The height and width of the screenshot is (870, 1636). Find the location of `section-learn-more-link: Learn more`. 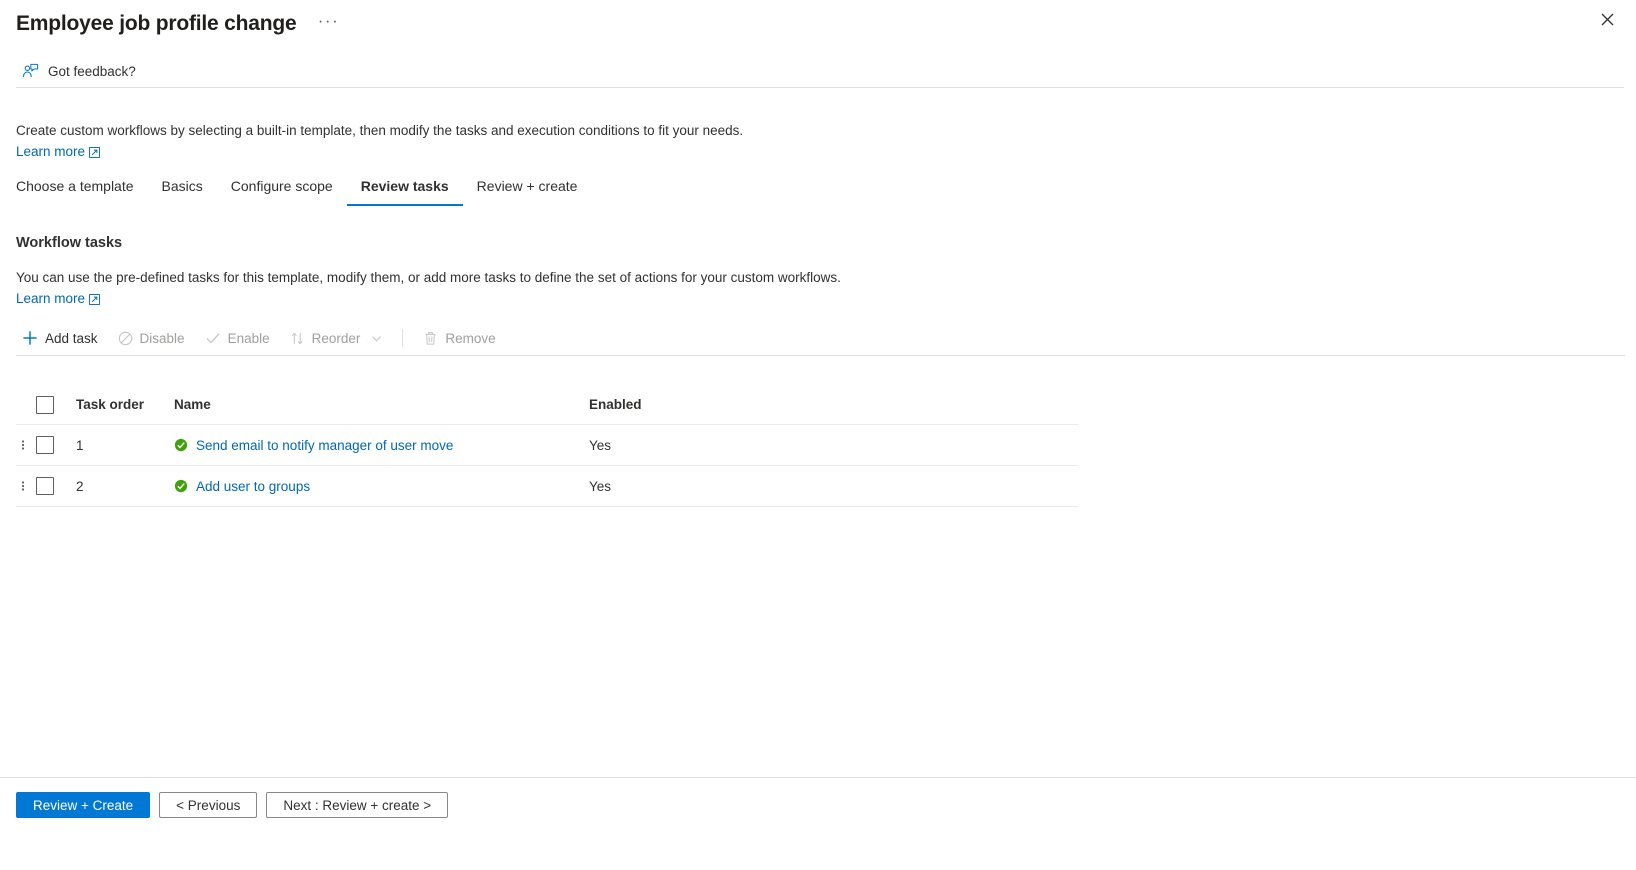

section-learn-more-link: Learn more is located at coordinates (50, 298).